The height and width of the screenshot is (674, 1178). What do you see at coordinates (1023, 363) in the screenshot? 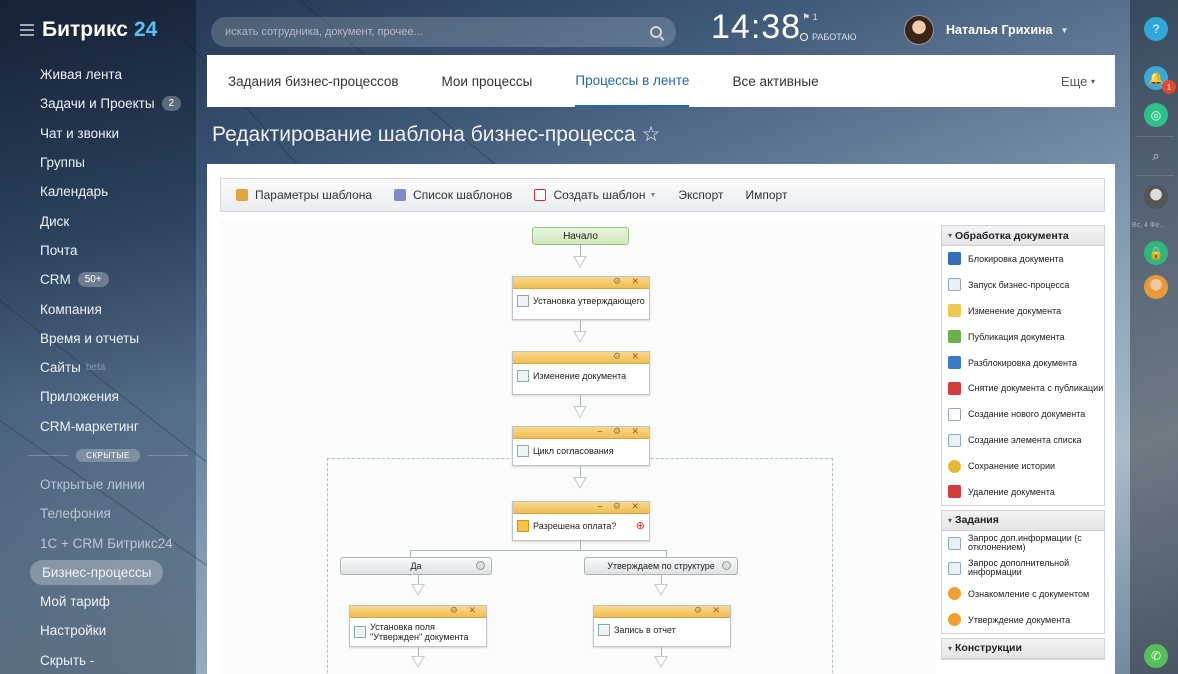
I see `palette-item: Разблокировка документа` at bounding box center [1023, 363].